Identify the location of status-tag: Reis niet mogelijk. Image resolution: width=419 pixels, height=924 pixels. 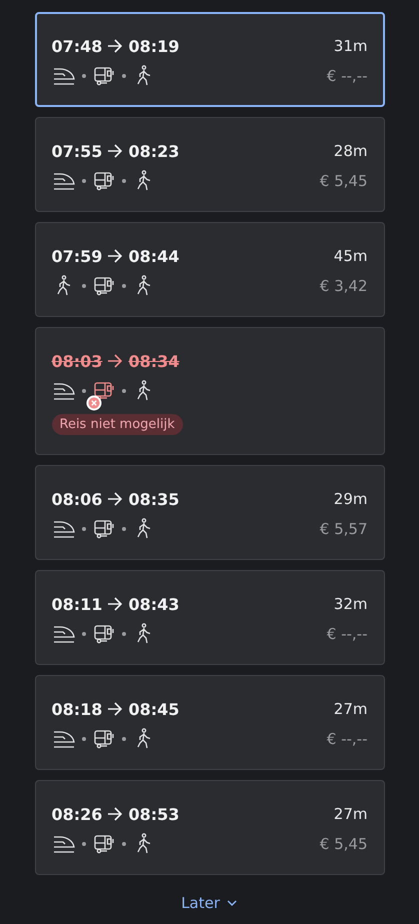
(117, 424).